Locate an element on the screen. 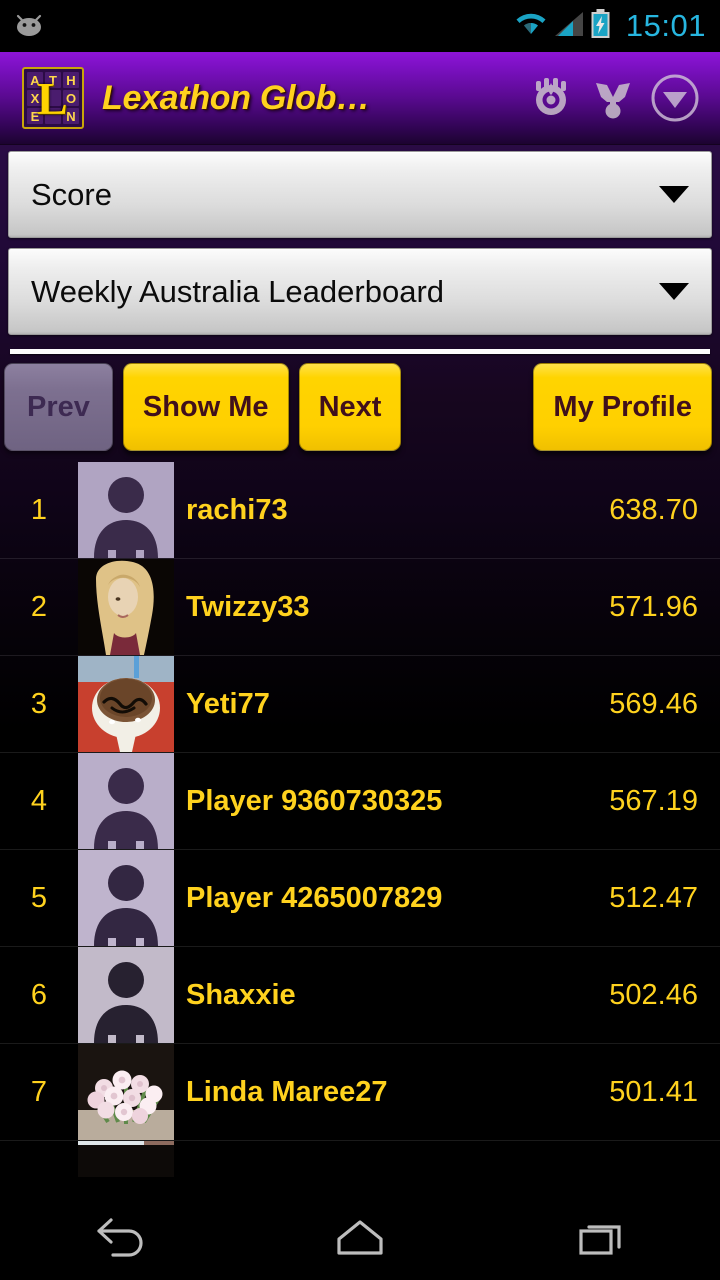 This screenshot has height=1280, width=720. player-name-cell: Yeti77 is located at coordinates (228, 703).